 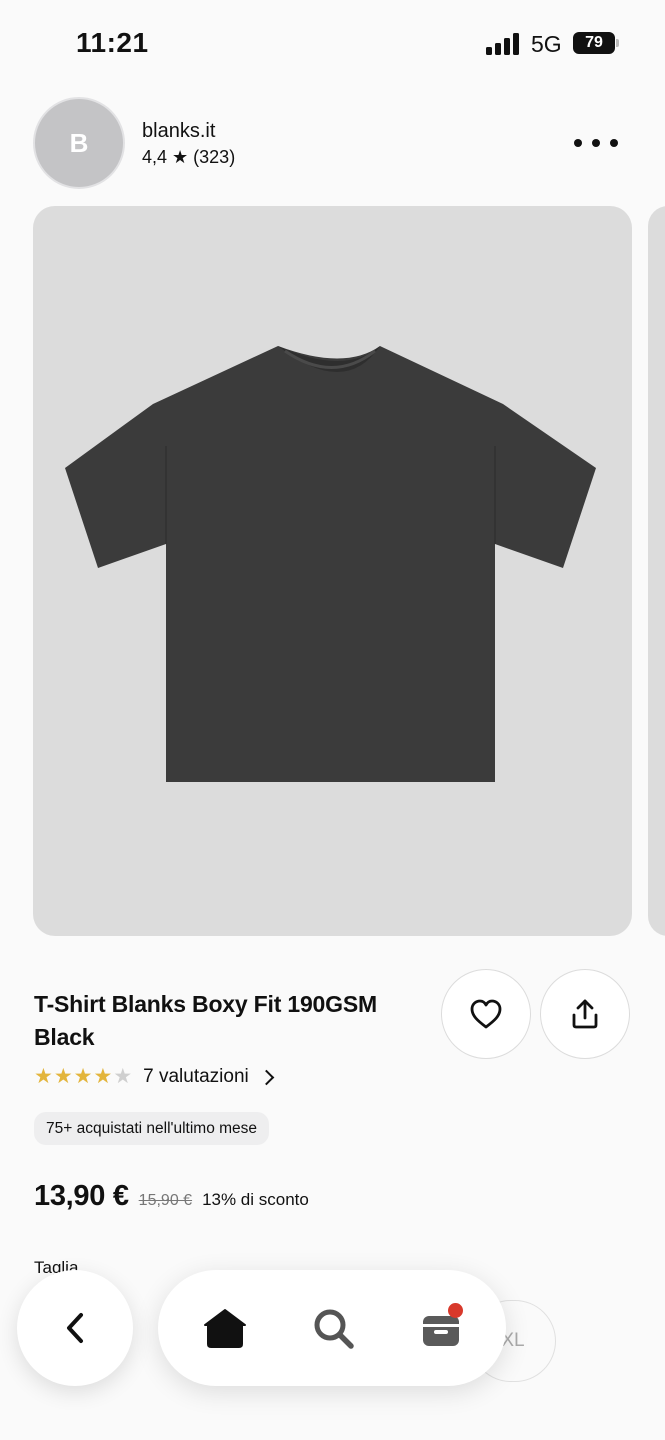 What do you see at coordinates (332, 35) in the screenshot?
I see `status-bar: 11:21 5G 79` at bounding box center [332, 35].